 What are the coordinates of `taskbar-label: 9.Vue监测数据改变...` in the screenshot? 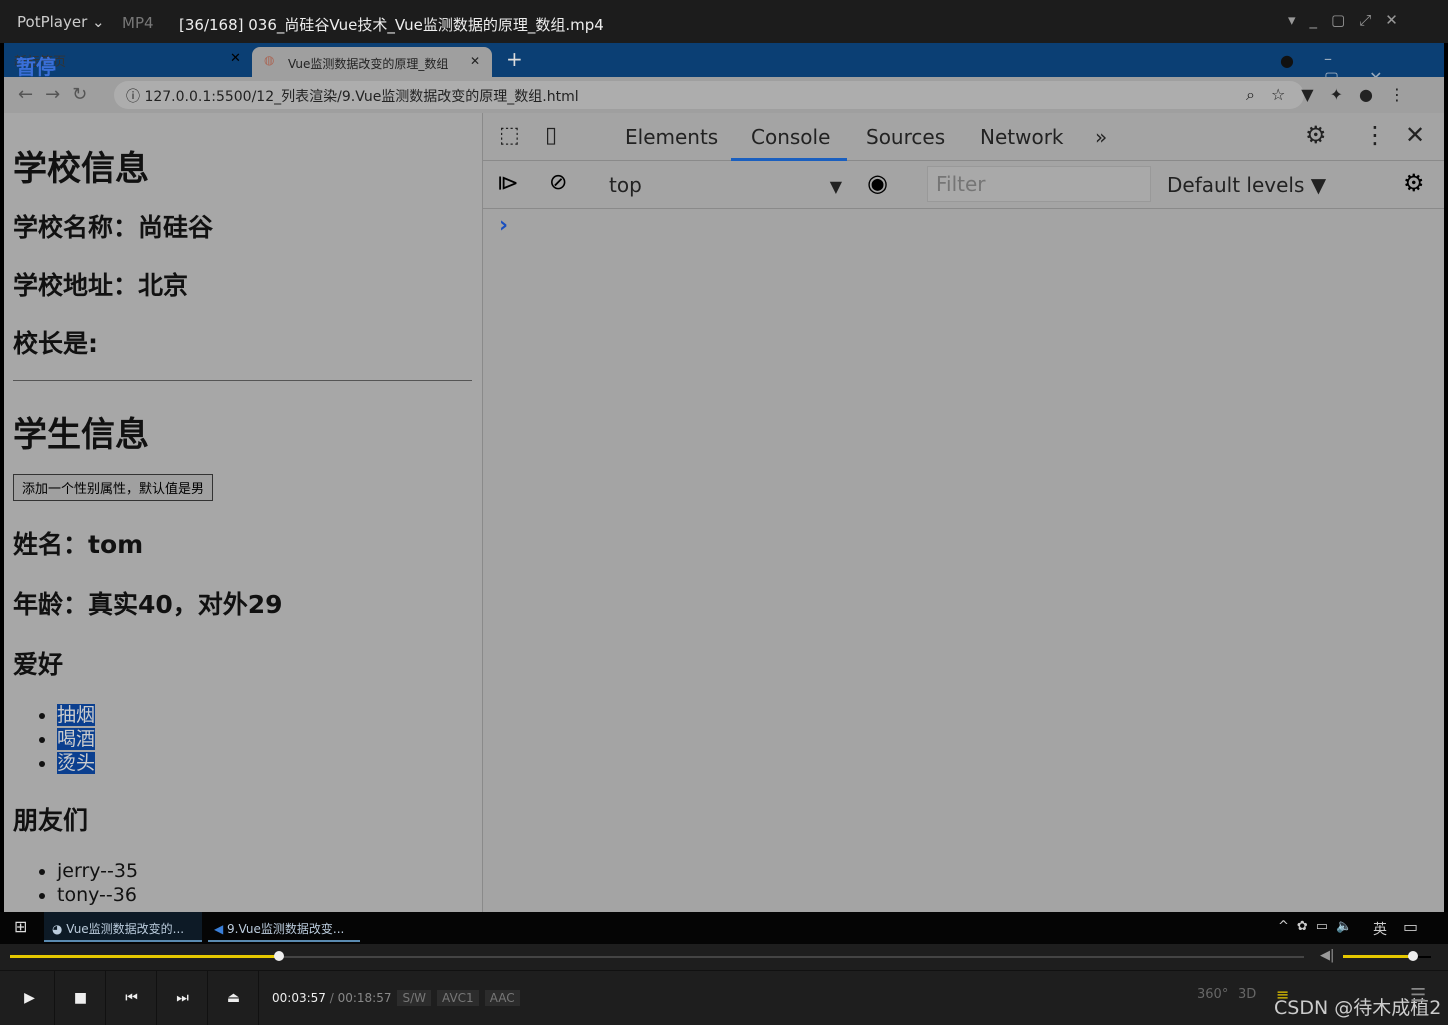 It's located at (286, 929).